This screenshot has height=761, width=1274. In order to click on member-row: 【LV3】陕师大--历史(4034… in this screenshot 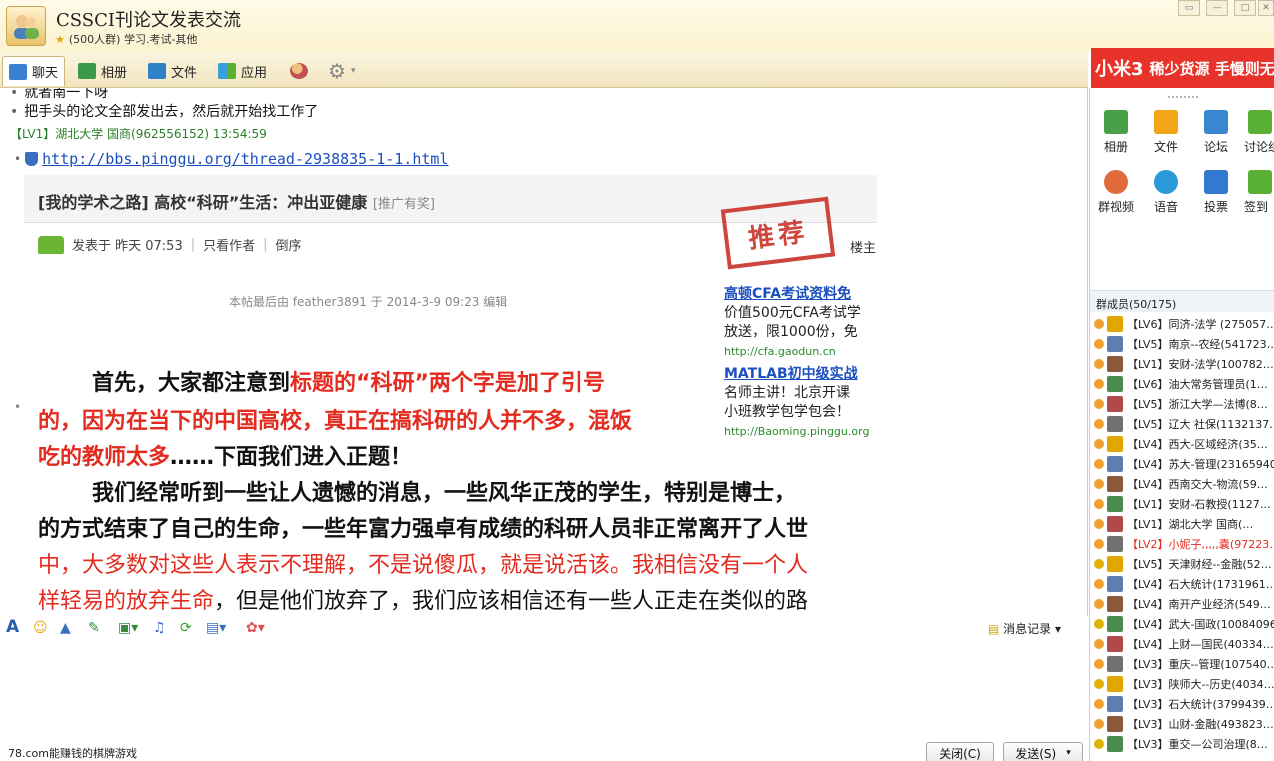, I will do `click(1184, 684)`.